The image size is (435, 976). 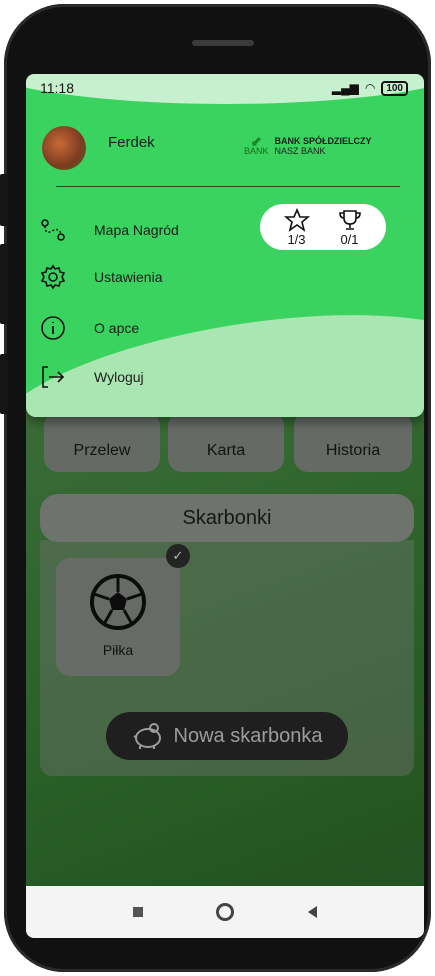 I want to click on leaf-icon: ⬋, so click(x=256, y=141).